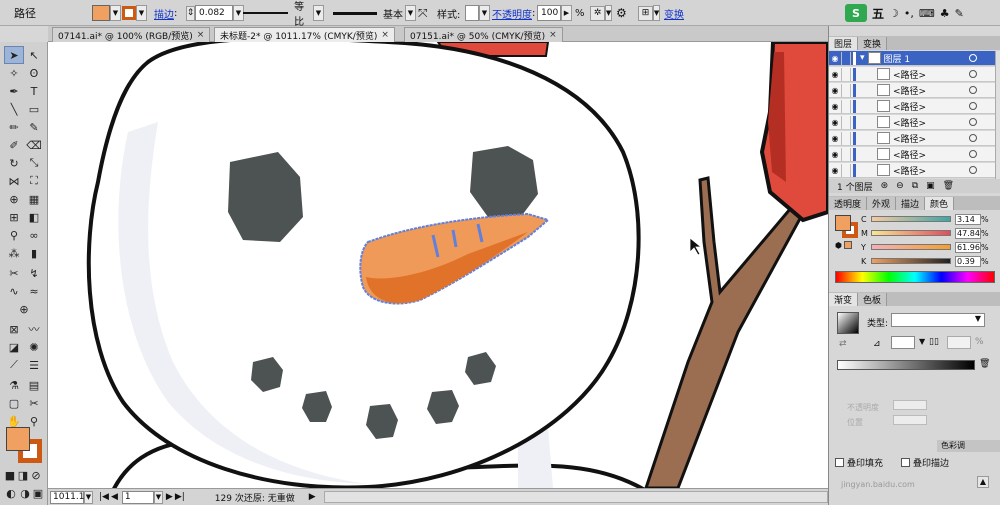 This screenshot has width=1000, height=505. I want to click on stroke-swatch, so click(129, 13).